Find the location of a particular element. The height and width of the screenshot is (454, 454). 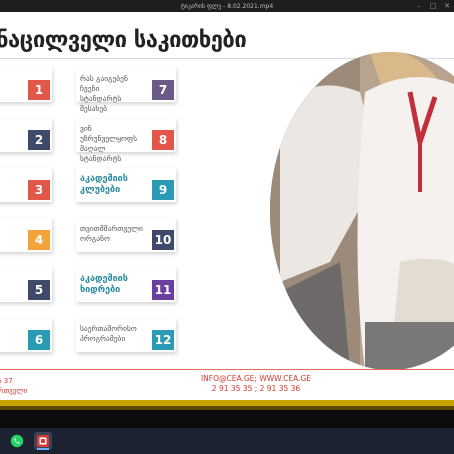

topic-card-number: 7 is located at coordinates (163, 90).